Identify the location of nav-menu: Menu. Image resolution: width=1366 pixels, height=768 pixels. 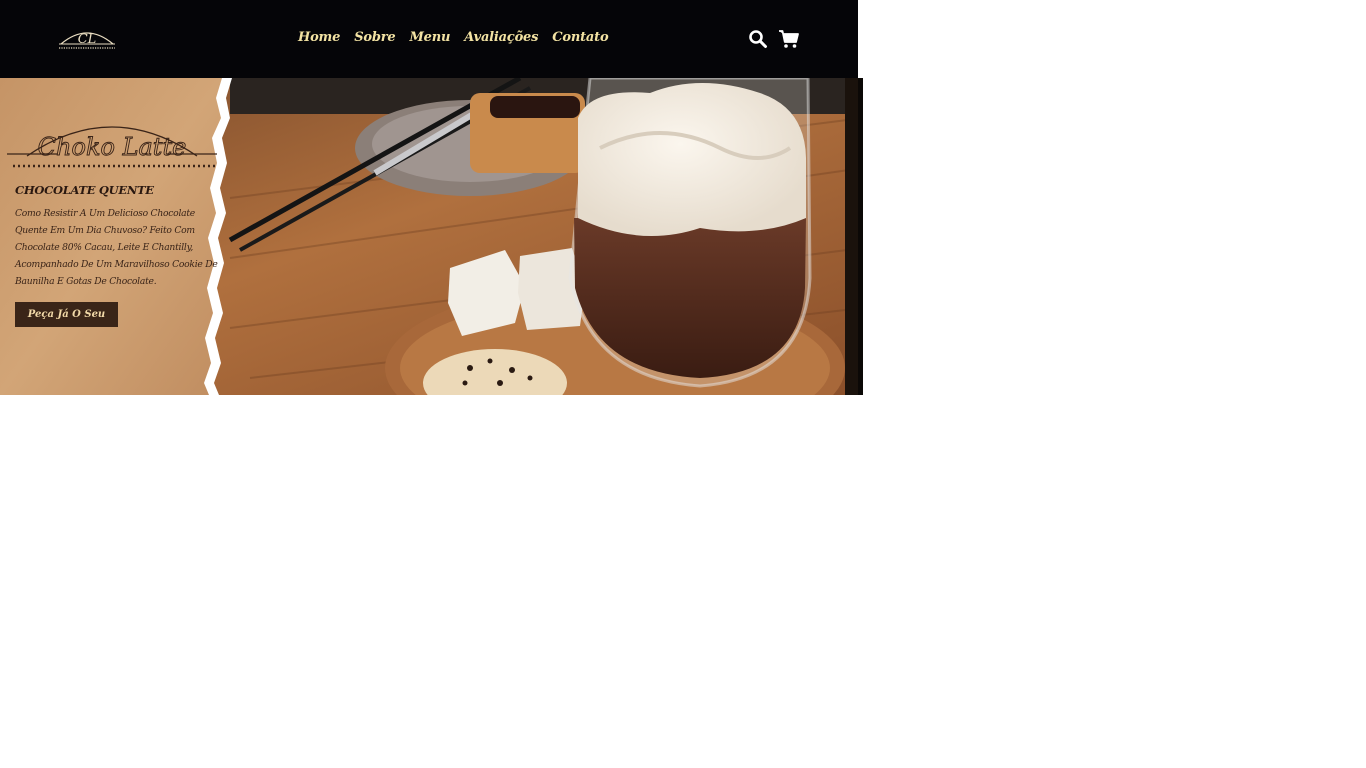
(429, 37).